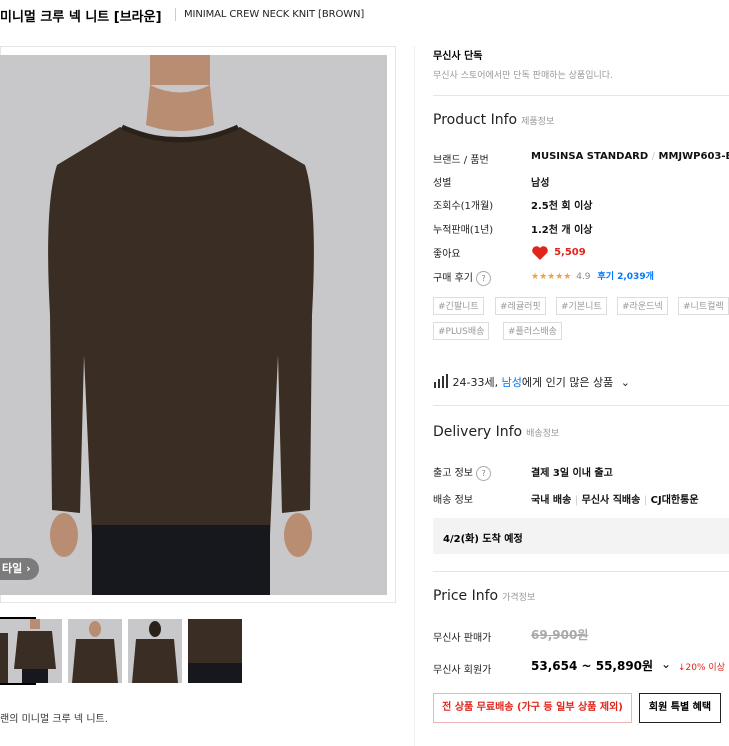 The image size is (729, 746). Describe the element at coordinates (701, 668) in the screenshot. I see `discount-badge: ↓20% 이상` at that location.